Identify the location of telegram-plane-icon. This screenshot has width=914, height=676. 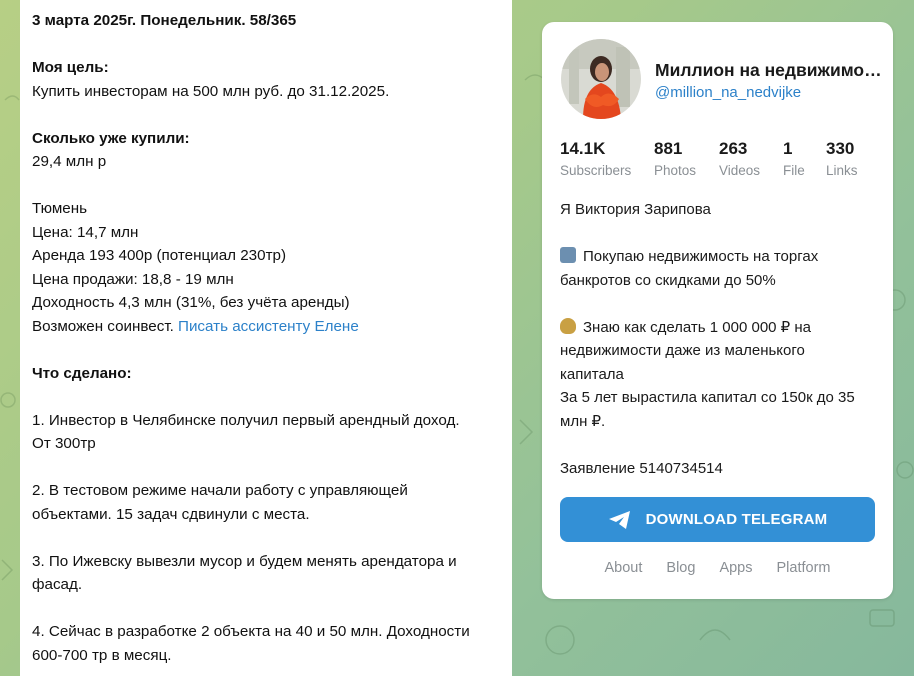
(619, 519).